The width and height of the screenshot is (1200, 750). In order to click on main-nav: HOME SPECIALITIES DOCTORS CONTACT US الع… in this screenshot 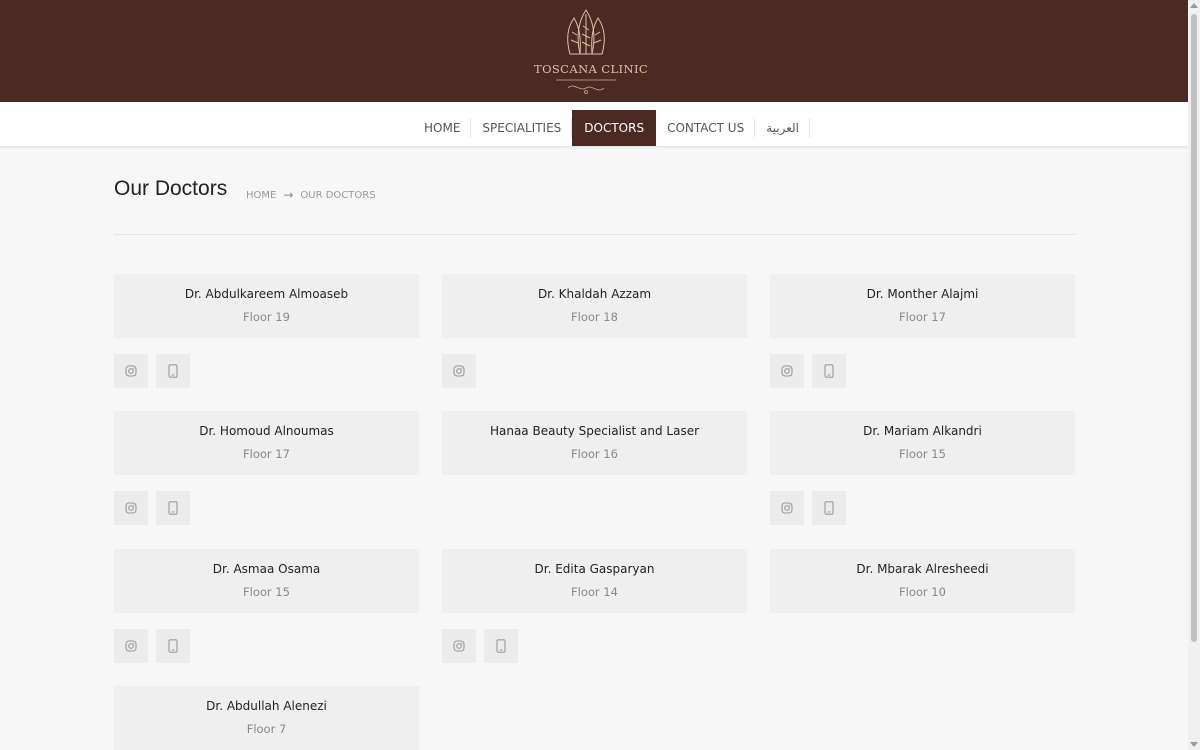, I will do `click(594, 124)`.